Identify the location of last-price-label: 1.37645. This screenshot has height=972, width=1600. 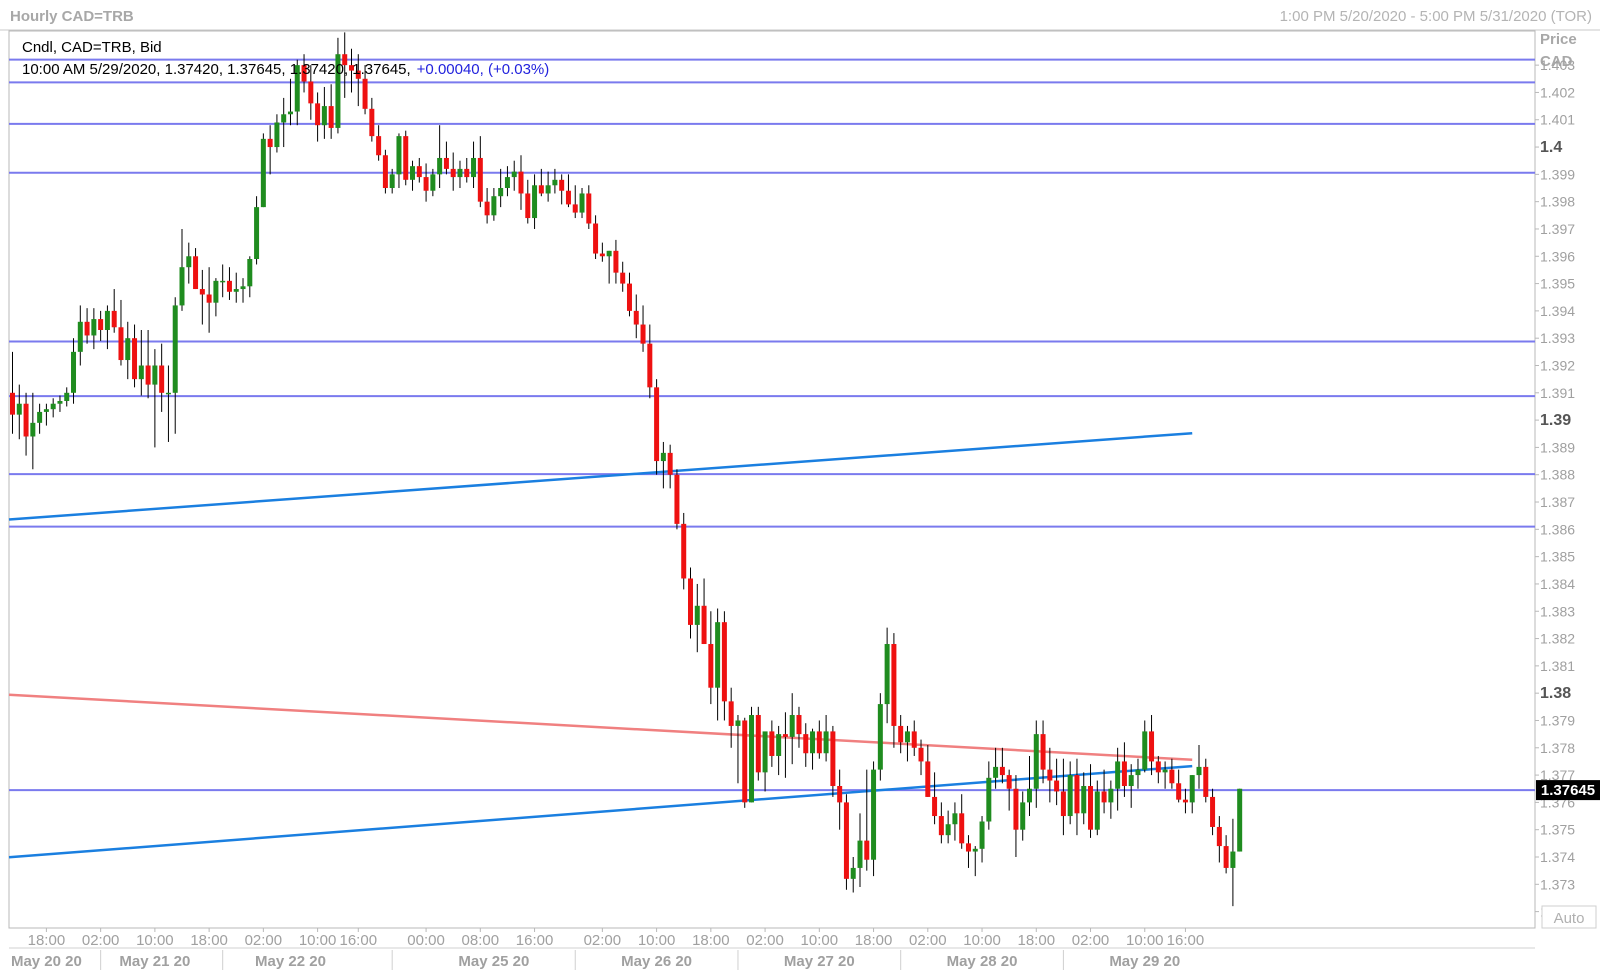
(1568, 790).